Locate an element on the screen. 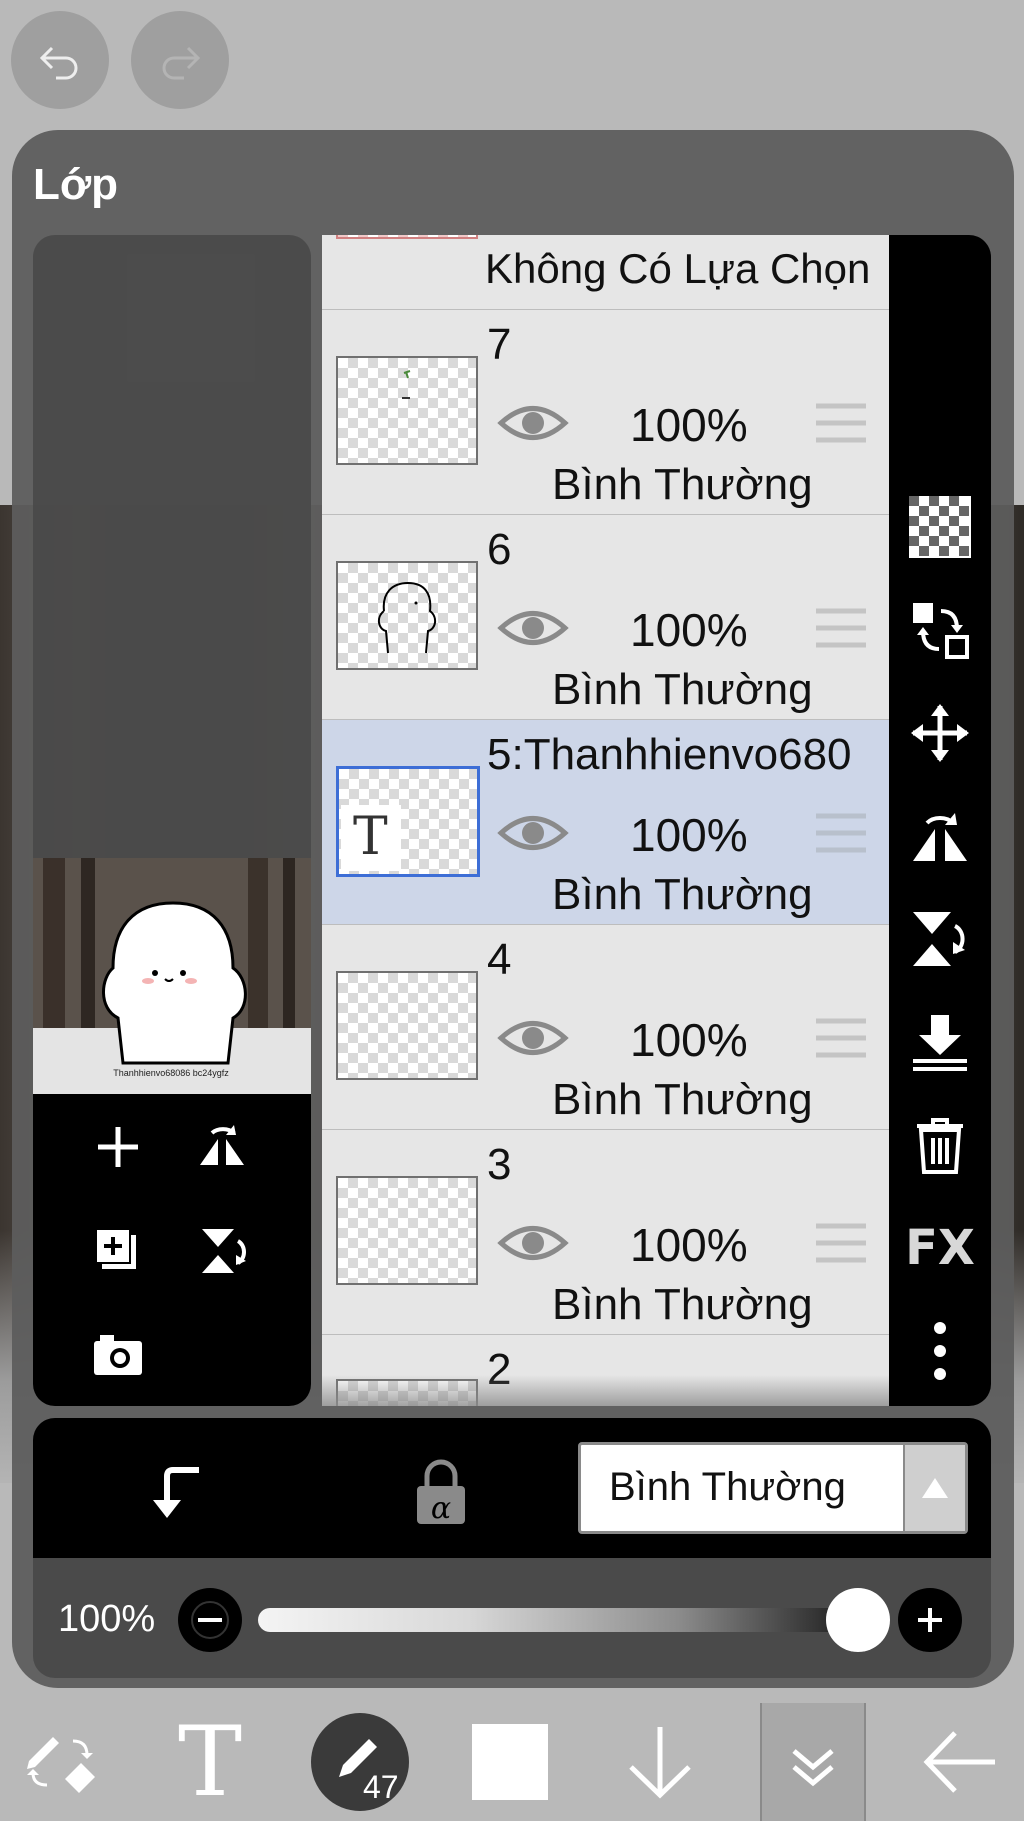 This screenshot has width=1024, height=1821. list-fade is located at coordinates (605, 1390).